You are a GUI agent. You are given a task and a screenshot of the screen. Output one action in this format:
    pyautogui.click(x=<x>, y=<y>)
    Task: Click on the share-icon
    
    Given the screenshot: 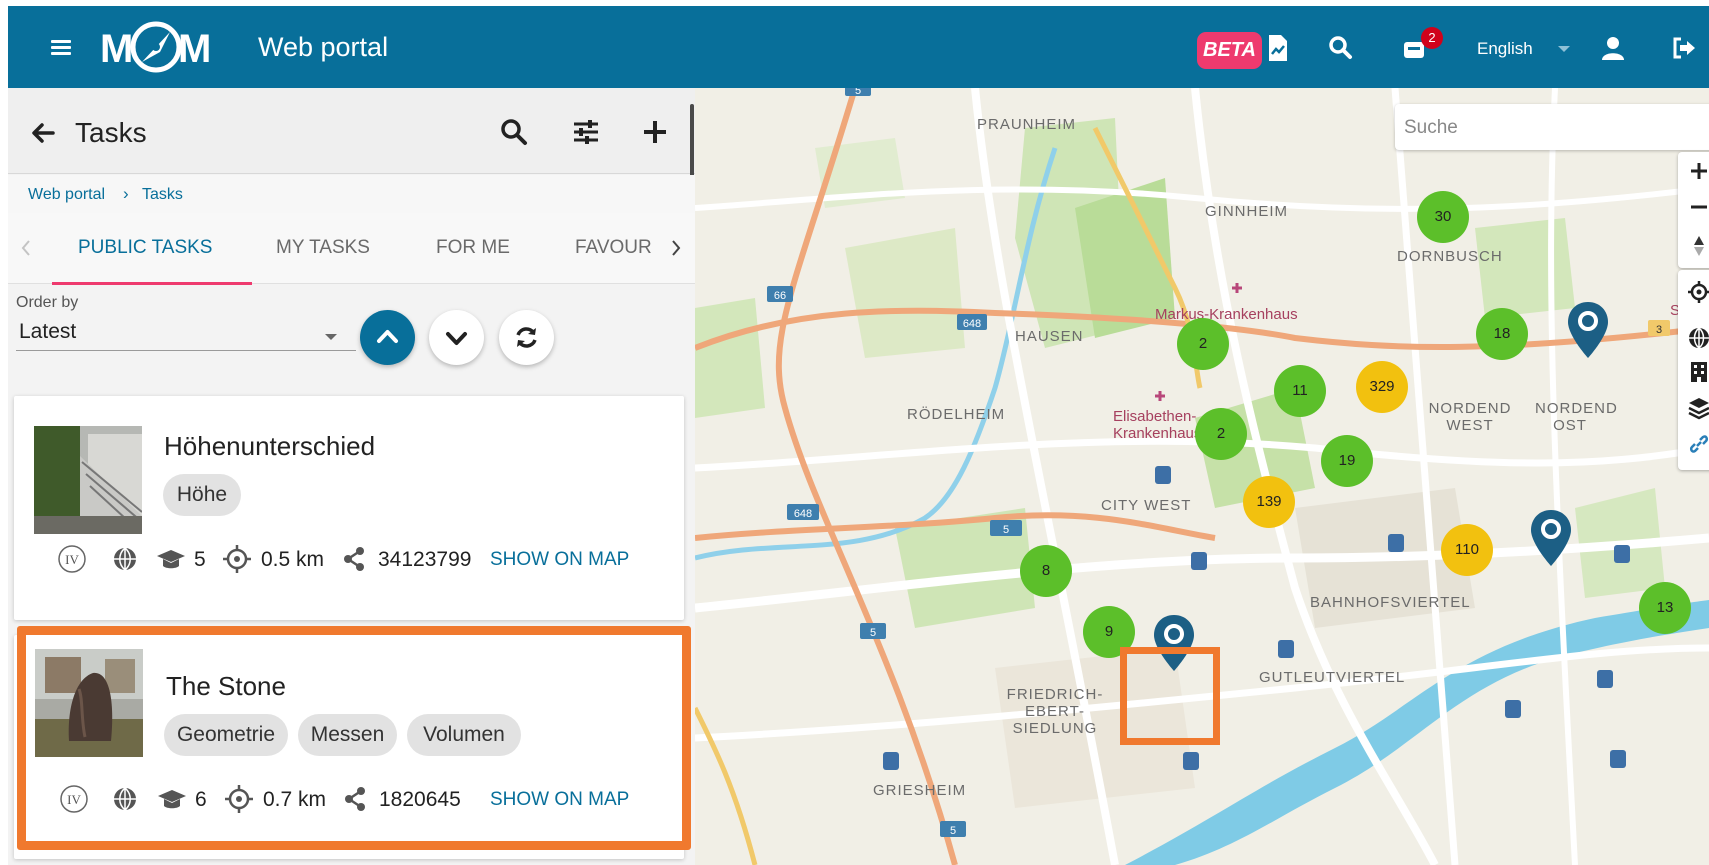 What is the action you would take?
    pyautogui.click(x=354, y=559)
    